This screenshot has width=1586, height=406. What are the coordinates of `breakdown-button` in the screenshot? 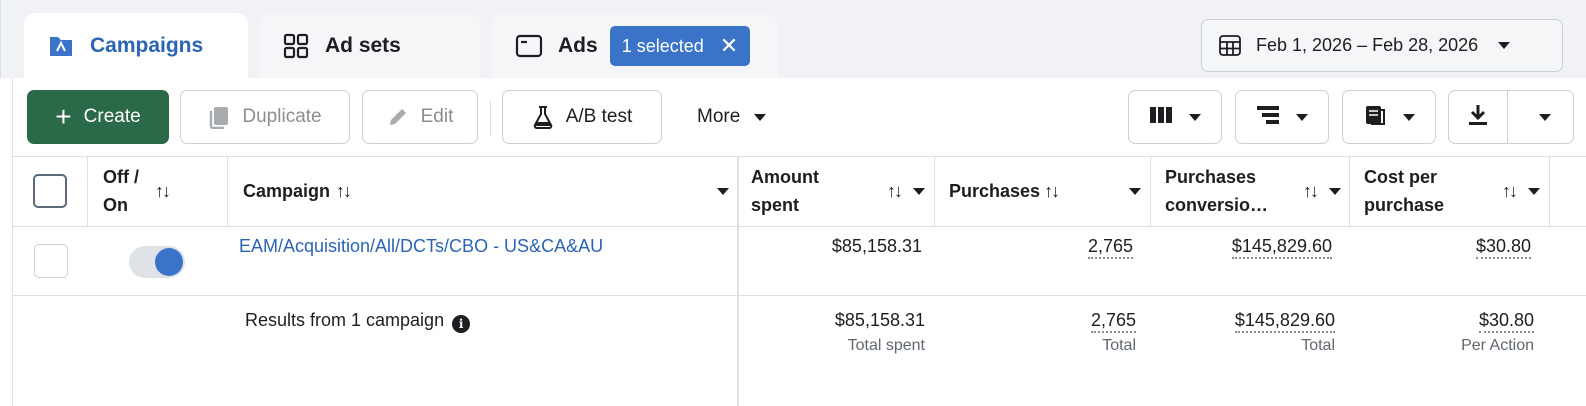 It's located at (1282, 117).